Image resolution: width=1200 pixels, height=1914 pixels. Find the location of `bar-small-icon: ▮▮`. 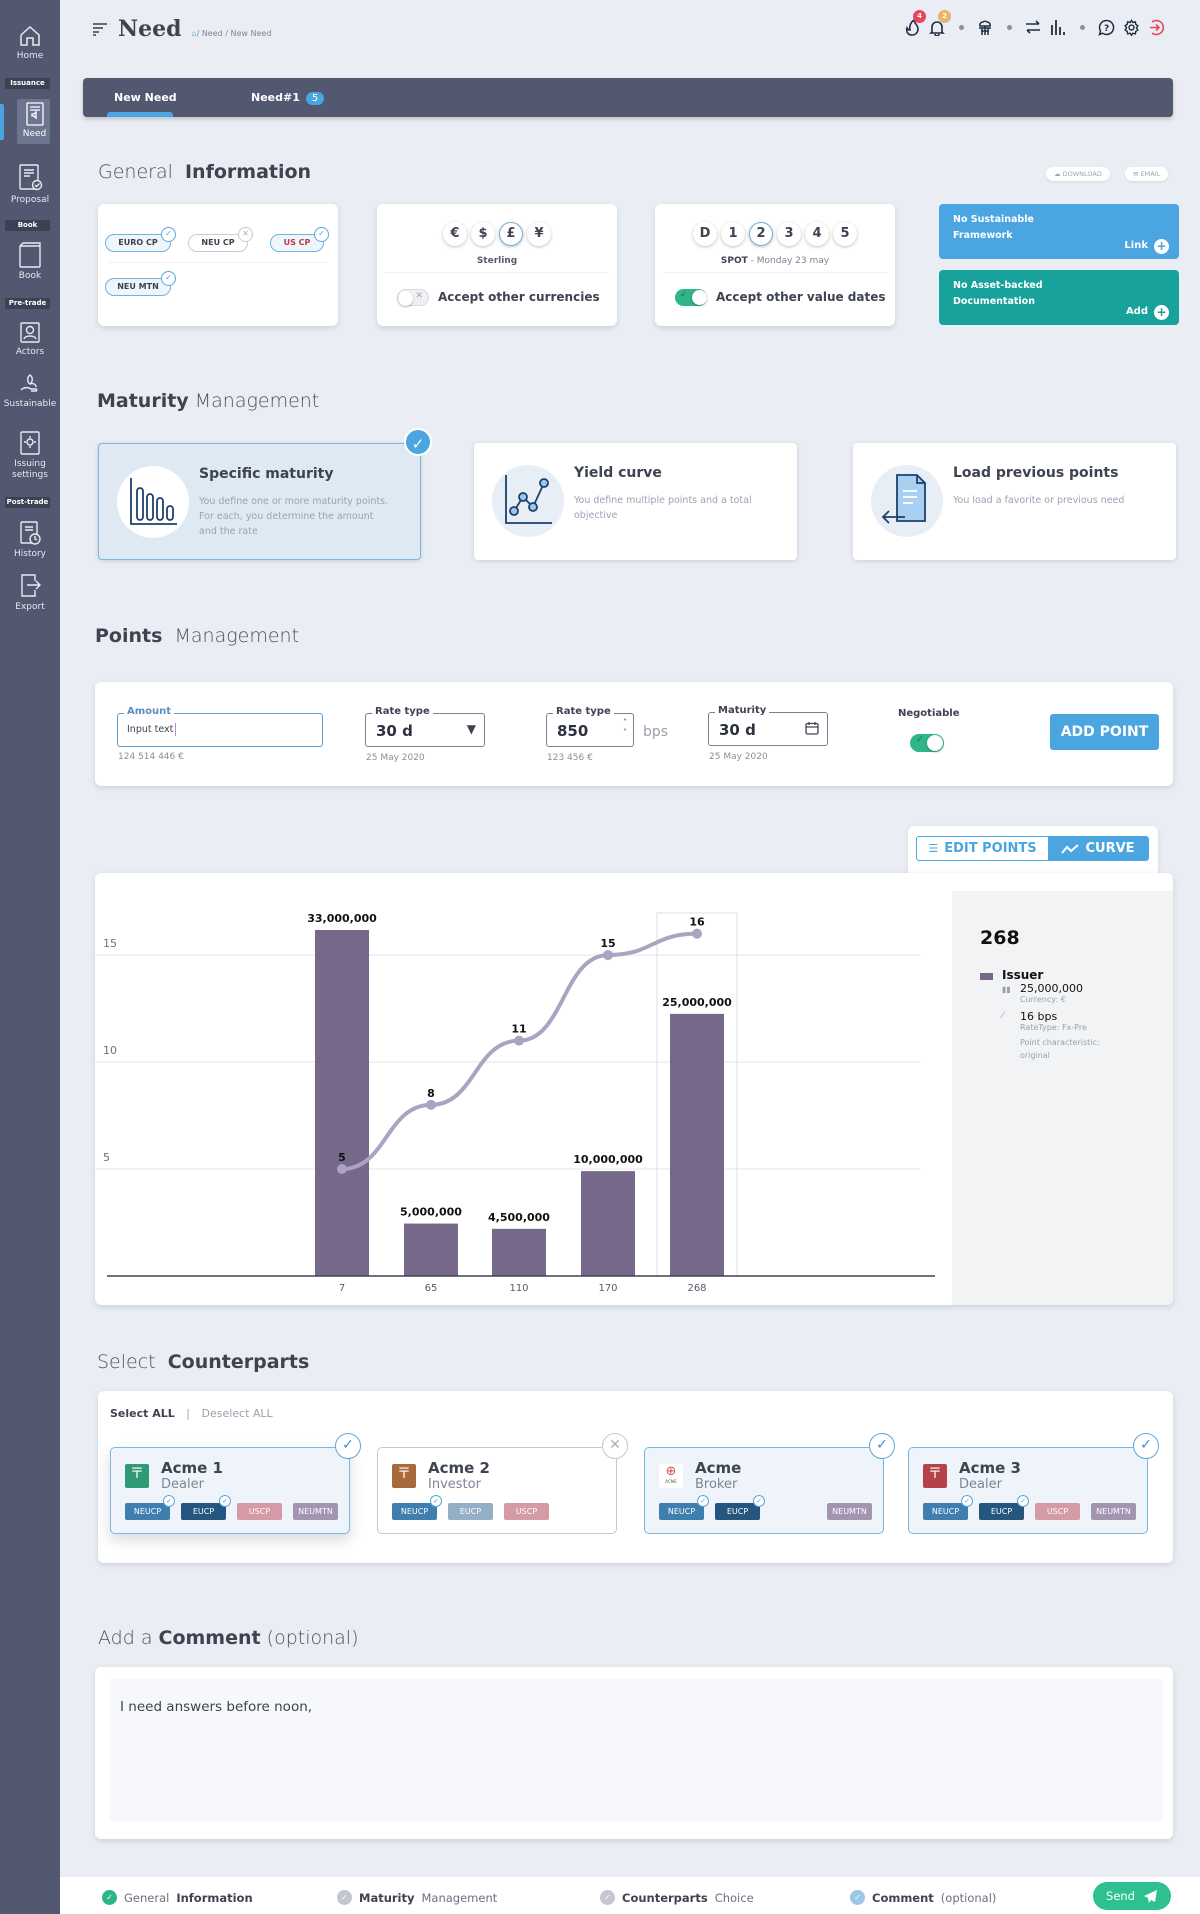

bar-small-icon: ▮▮ is located at coordinates (1006, 989).